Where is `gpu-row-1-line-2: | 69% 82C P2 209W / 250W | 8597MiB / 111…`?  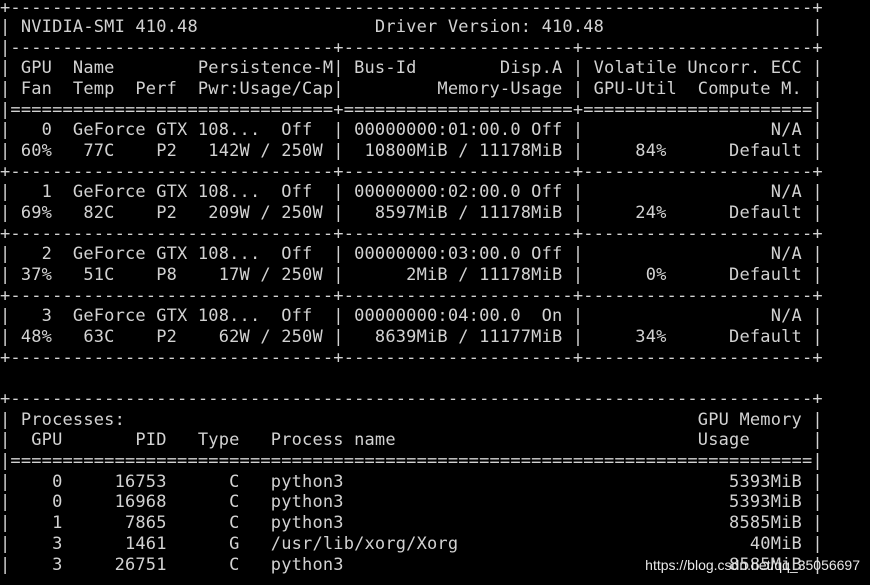
gpu-row-1-line-2: | 69% 82C P2 209W / 250W | 8597MiB / 111… is located at coordinates (411, 213).